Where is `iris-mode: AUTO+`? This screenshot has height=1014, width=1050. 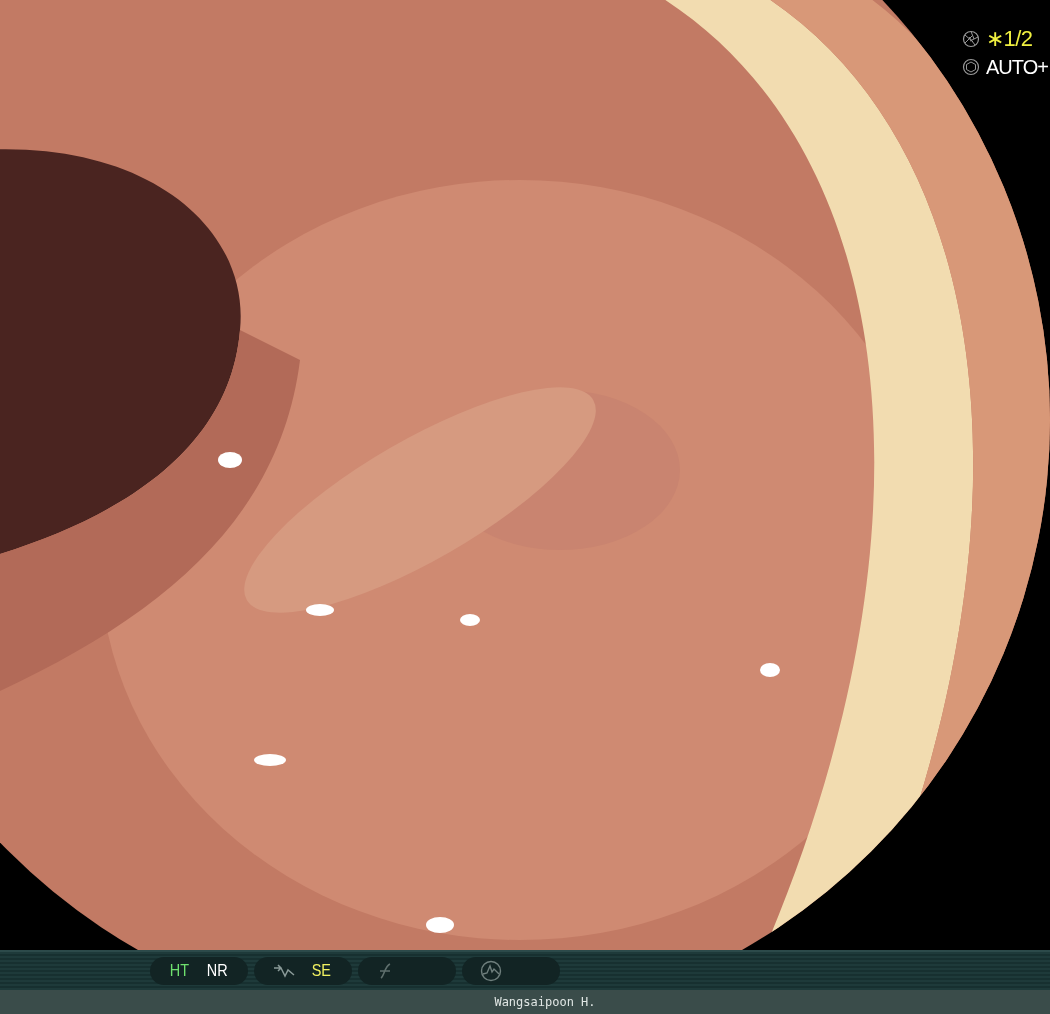
iris-mode: AUTO+ is located at coordinates (1017, 67).